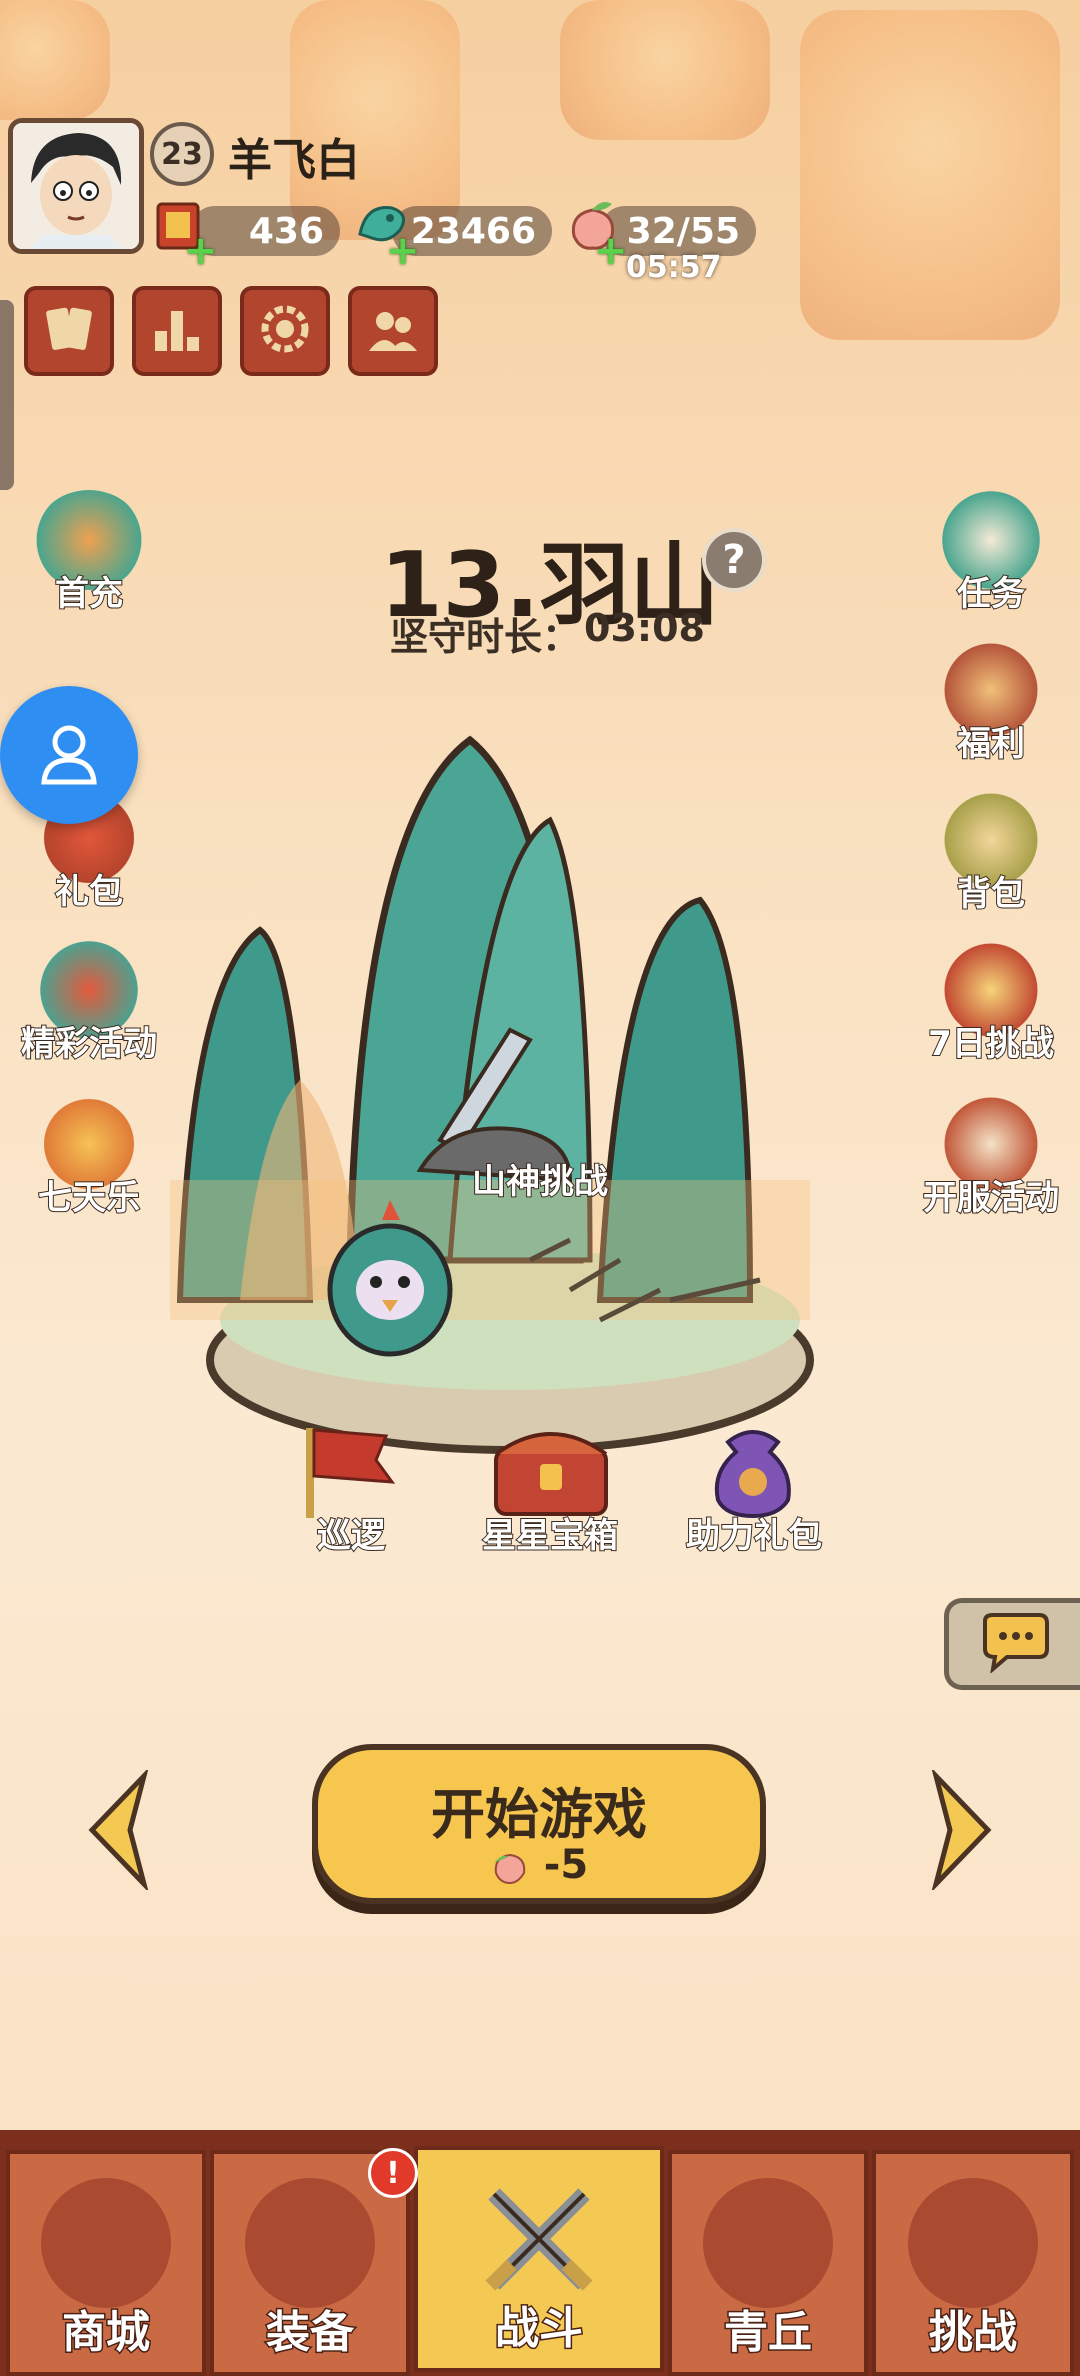  I want to click on tab-shop: 商城, so click(106, 2263).